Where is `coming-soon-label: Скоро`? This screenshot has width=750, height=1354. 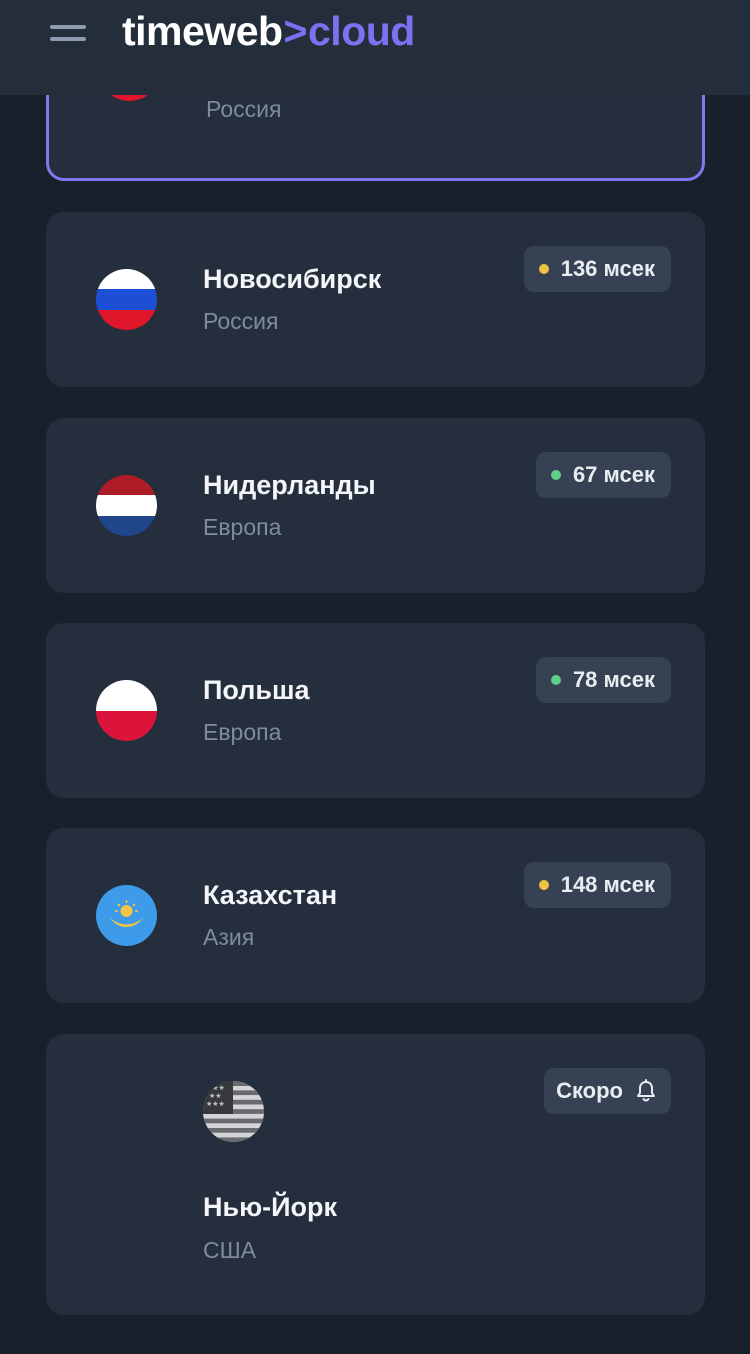 coming-soon-label: Скоро is located at coordinates (589, 1090).